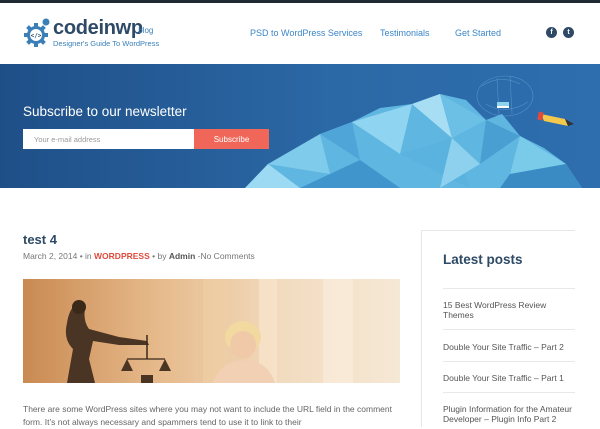  I want to click on meta-by-text: • by, so click(159, 256).